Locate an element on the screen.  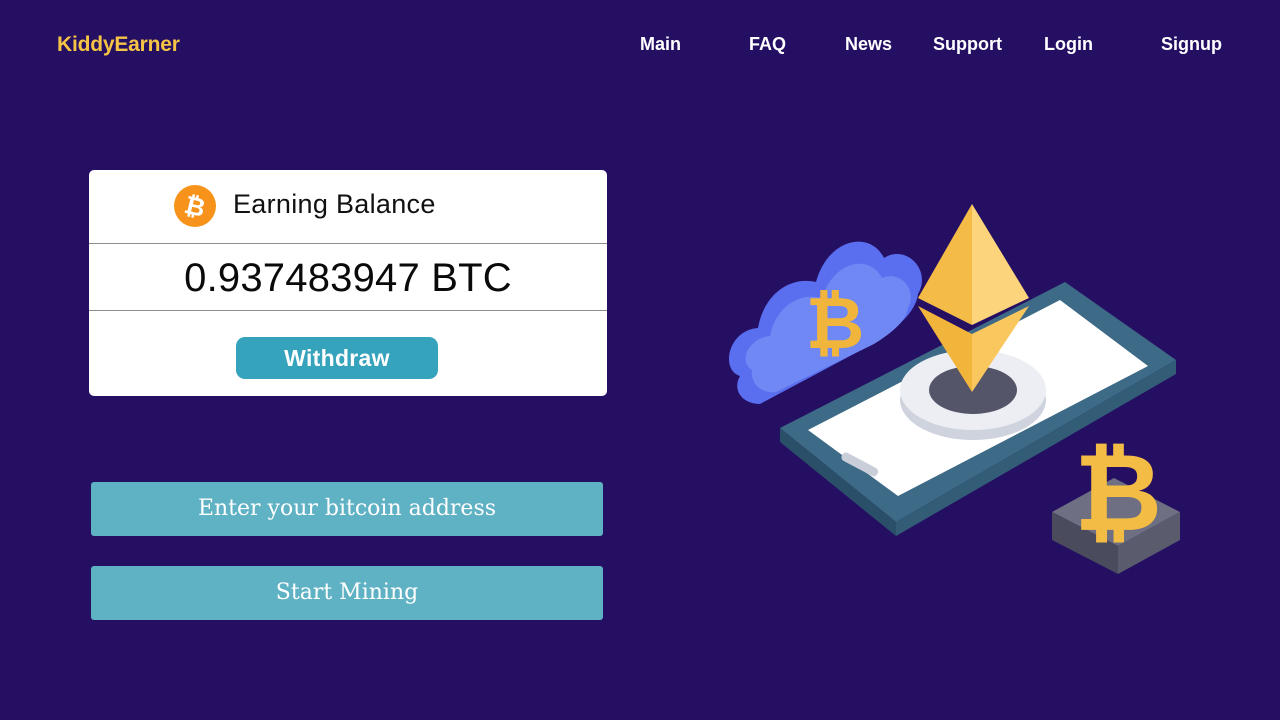
main-nav: Main FAQ News Support Login Signup is located at coordinates (640, 46).